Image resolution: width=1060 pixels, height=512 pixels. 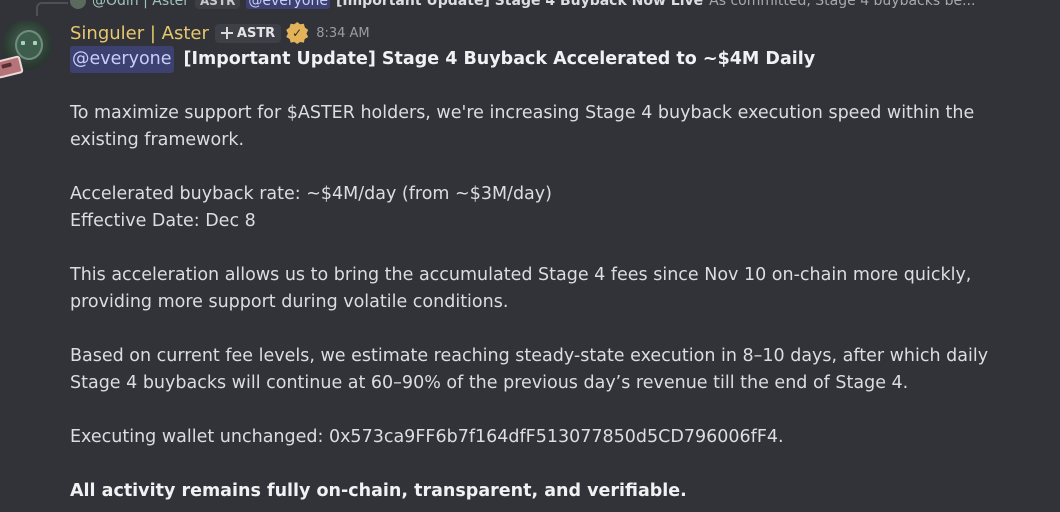 What do you see at coordinates (140, 4) in the screenshot?
I see `reply-author: @Odin | Aster` at bounding box center [140, 4].